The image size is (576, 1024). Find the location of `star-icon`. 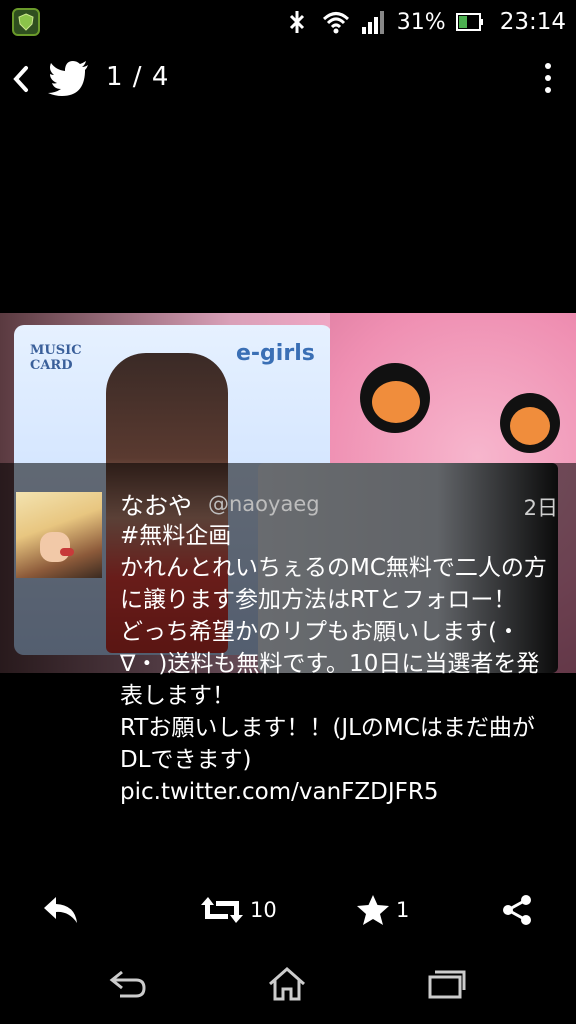

star-icon is located at coordinates (373, 910).